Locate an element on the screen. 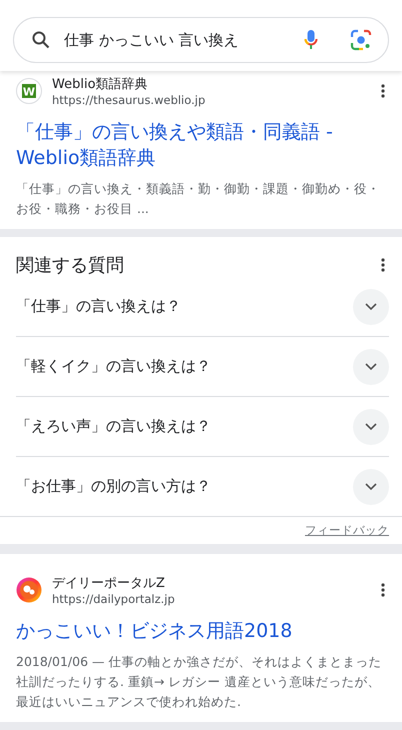 This screenshot has width=402, height=730. result-snippet: 2018/01/06 — 仕事の軸とか強さだが、それはよくまとまった社訓だったりする. 重鎮→ レガシー 遺産という意味だったが、最近はいいニュアンスで使われ始めた. is located at coordinates (199, 682).